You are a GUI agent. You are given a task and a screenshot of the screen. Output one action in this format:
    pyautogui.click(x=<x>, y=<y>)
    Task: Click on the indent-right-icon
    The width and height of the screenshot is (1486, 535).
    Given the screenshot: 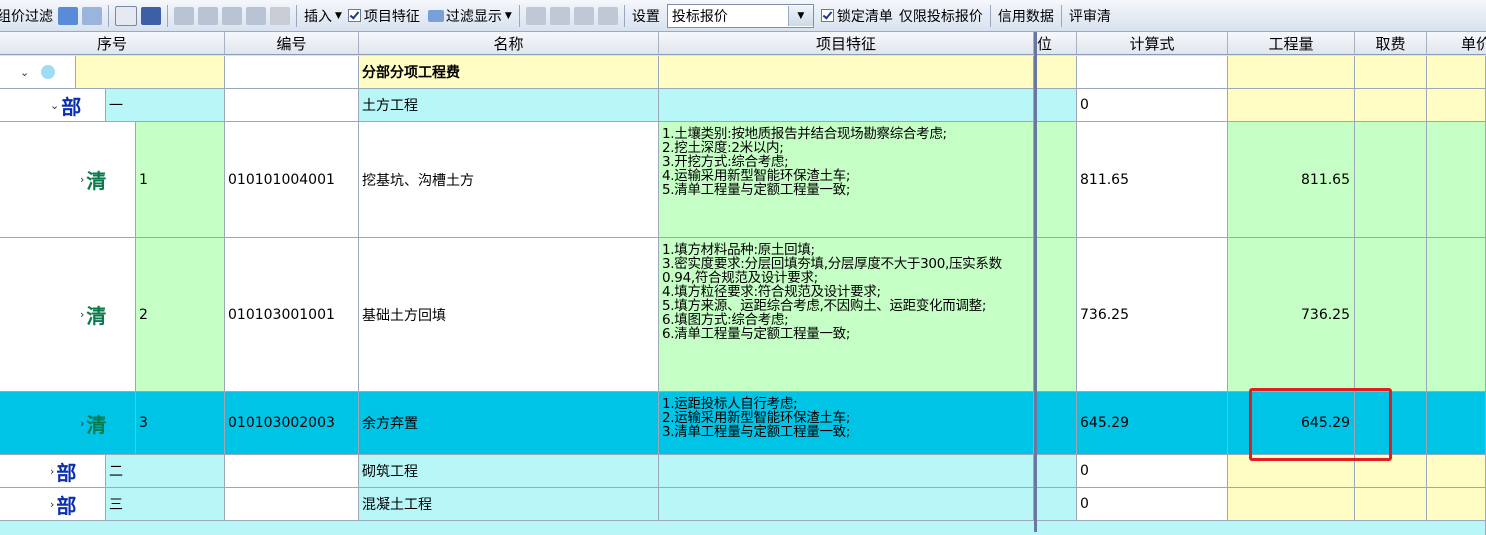 What is the action you would take?
    pyautogui.click(x=208, y=15)
    